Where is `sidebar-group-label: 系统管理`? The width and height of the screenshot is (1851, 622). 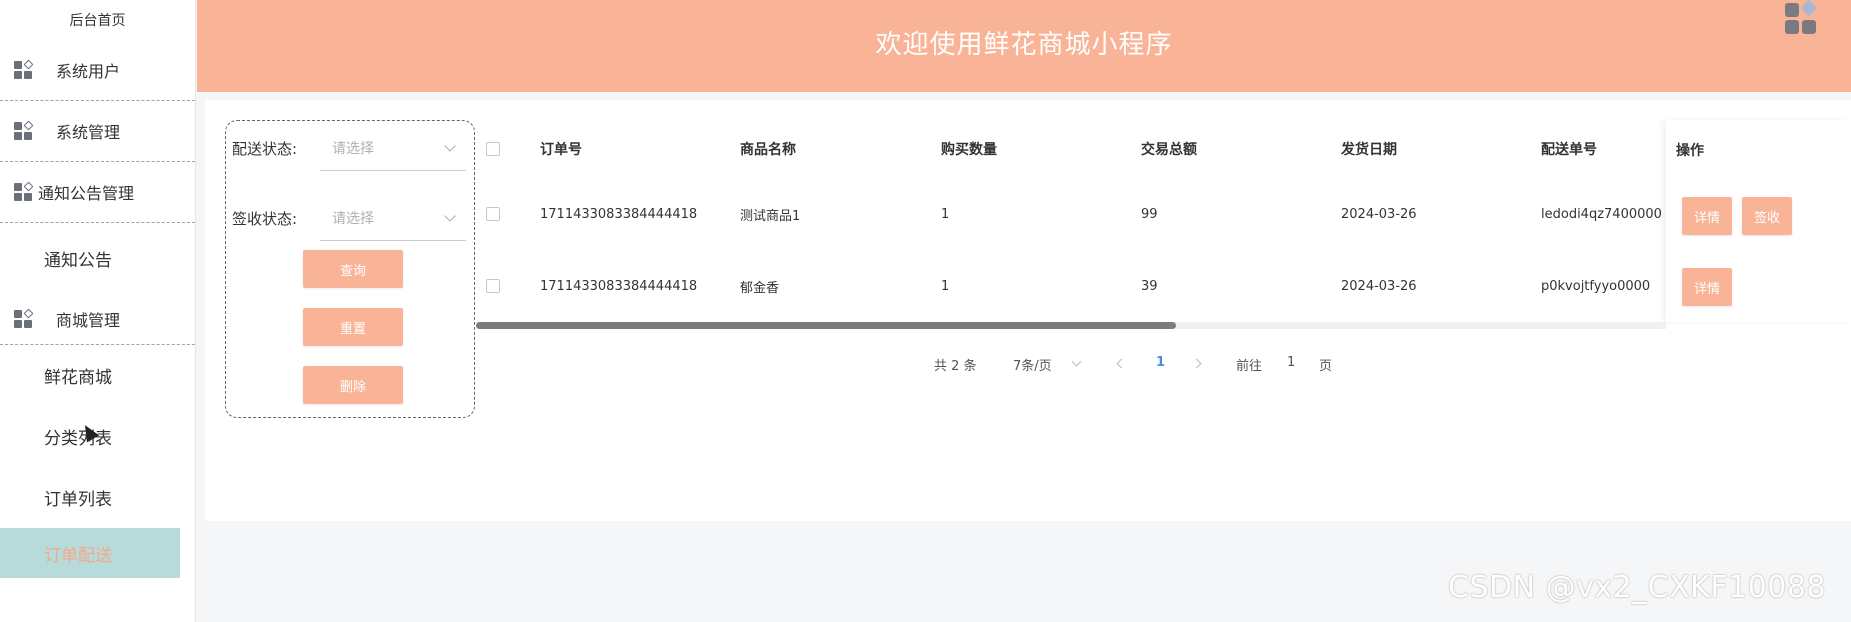 sidebar-group-label: 系统管理 is located at coordinates (88, 132).